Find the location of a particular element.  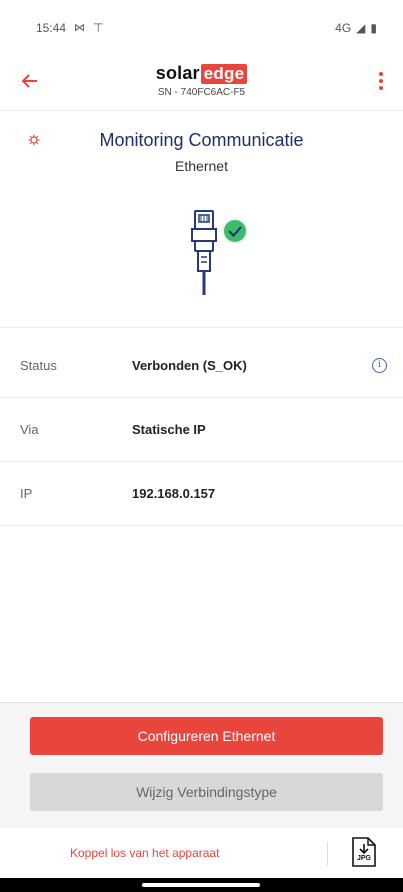

gear-icon is located at coordinates (34, 141).